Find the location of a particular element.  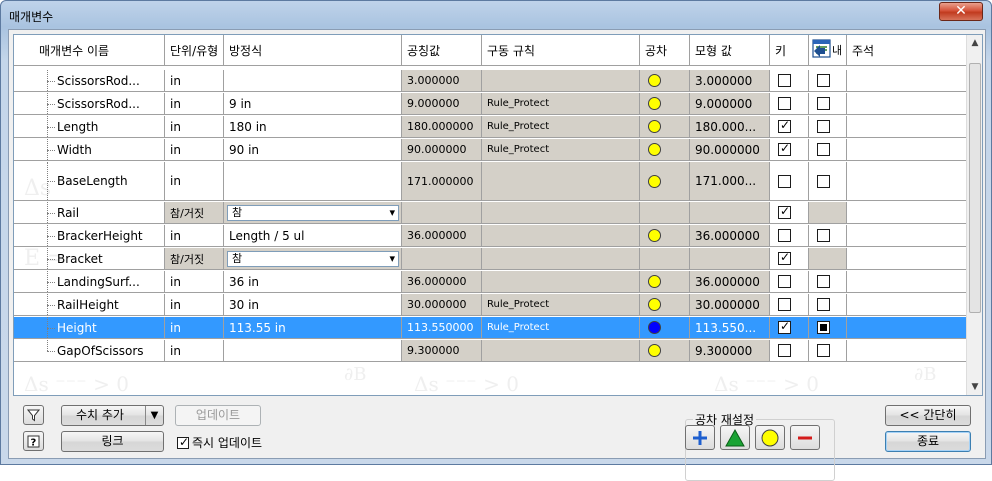

parameter-name-cell: Rail is located at coordinates (89, 212).